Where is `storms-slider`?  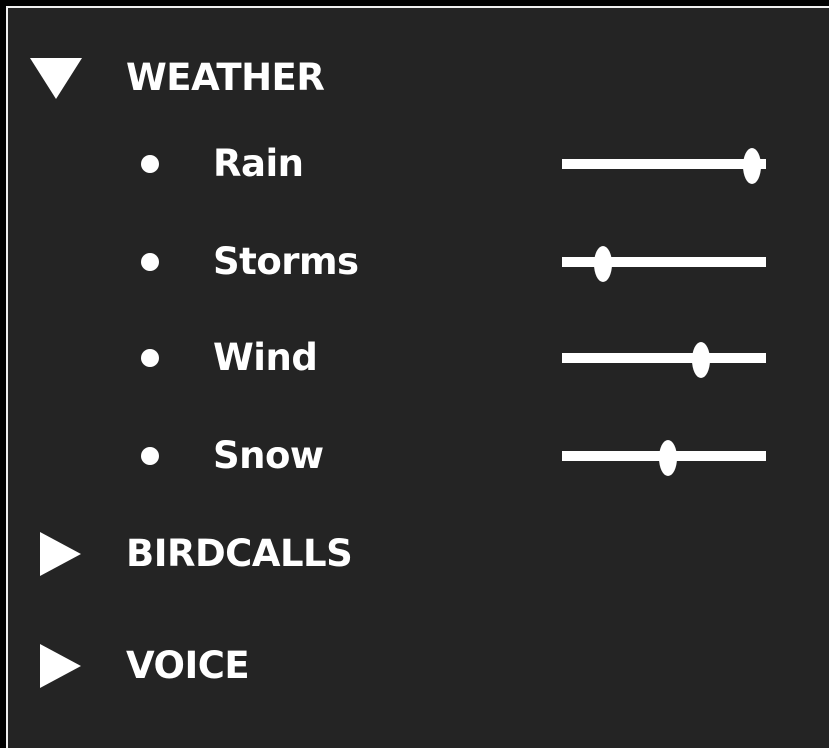
storms-slider is located at coordinates (664, 264).